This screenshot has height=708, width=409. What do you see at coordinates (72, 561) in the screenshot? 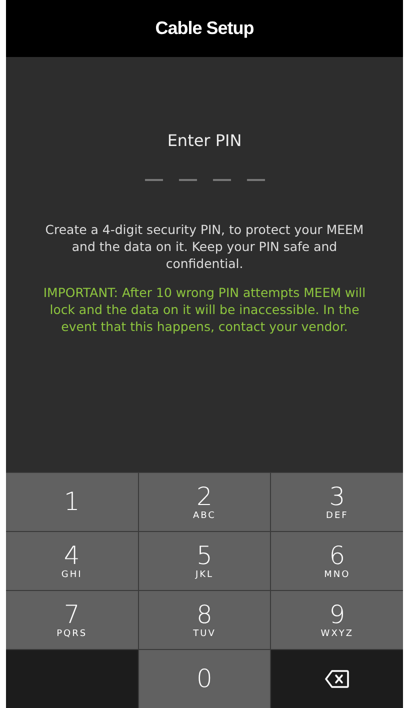
I see `keypad-key: 4 GHI` at bounding box center [72, 561].